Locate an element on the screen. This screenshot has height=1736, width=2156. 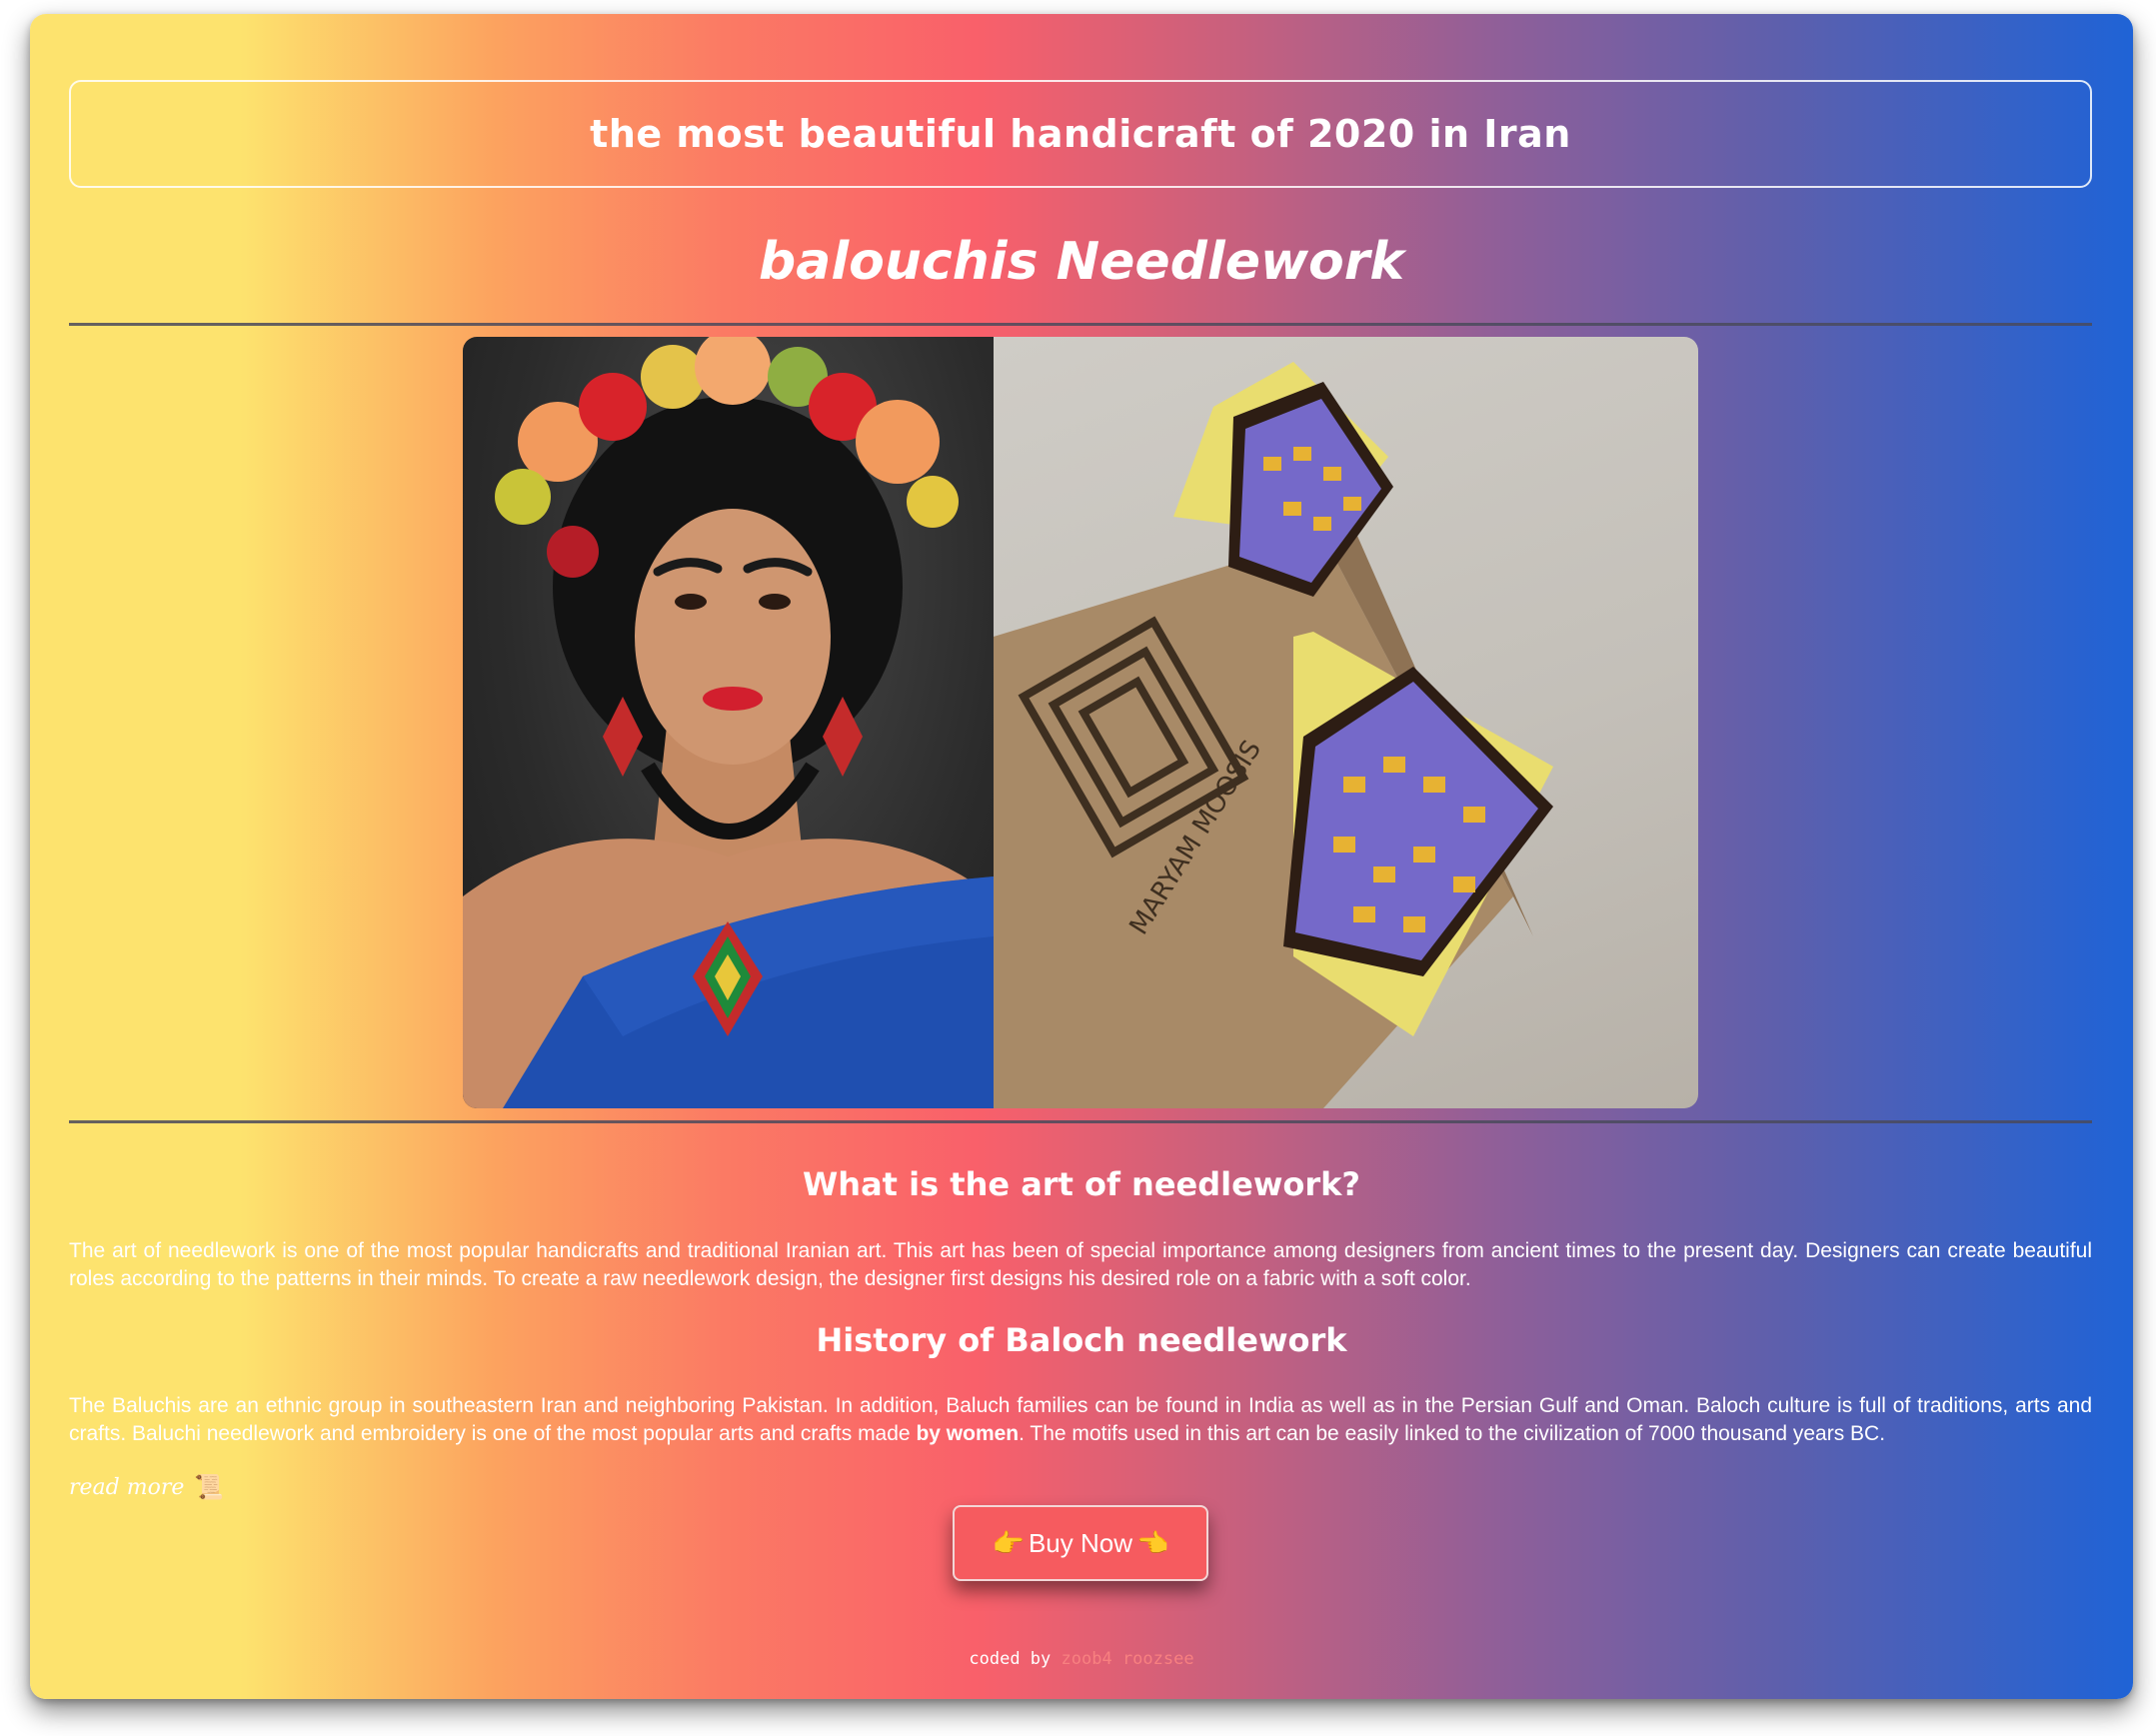
buy-now-label: Buy Now is located at coordinates (1080, 1542).